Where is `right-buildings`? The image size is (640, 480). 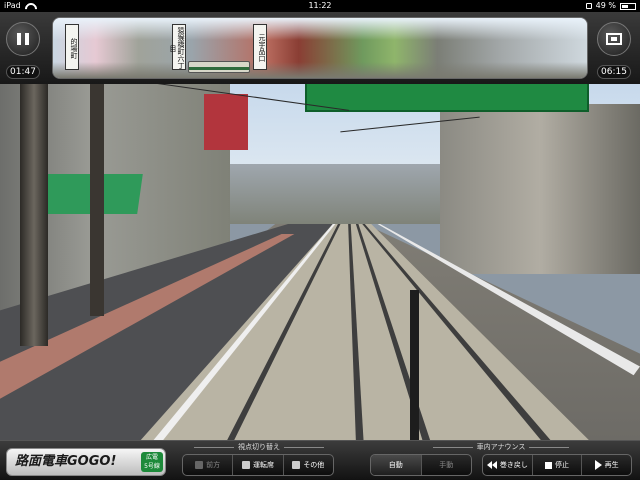
right-buildings is located at coordinates (540, 189).